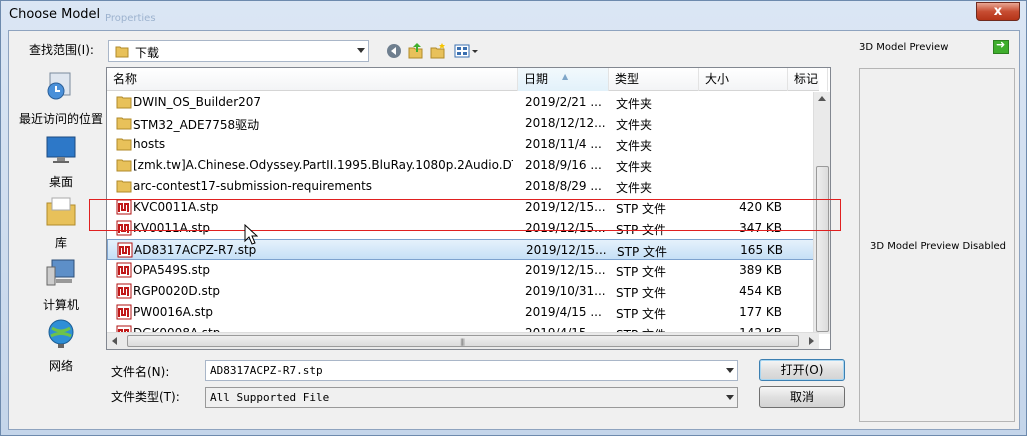  What do you see at coordinates (60, 366) in the screenshot?
I see `place-label: 网络` at bounding box center [60, 366].